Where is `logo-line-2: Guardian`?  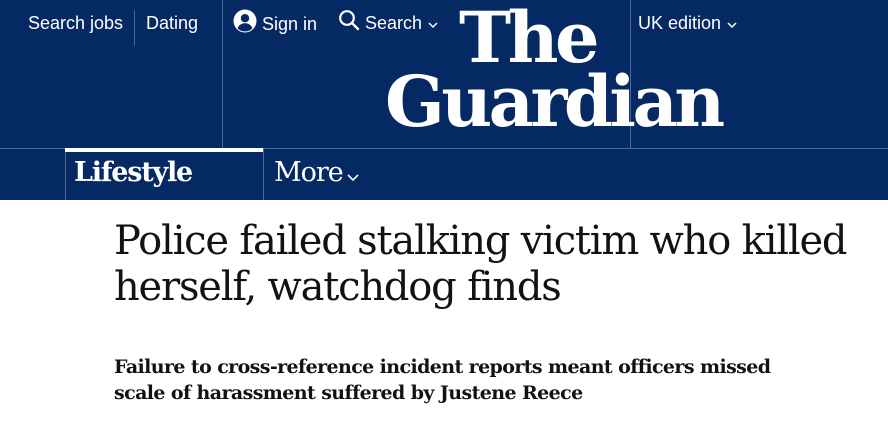
logo-line-2: Guardian is located at coordinates (554, 95).